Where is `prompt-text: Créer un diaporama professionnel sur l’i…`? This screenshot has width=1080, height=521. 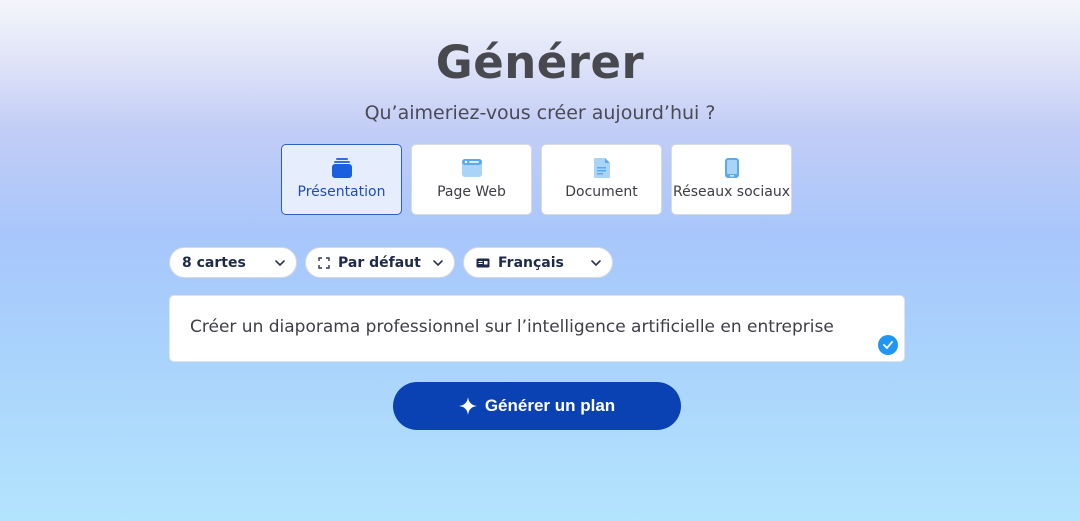 prompt-text: Créer un diaporama professionnel sur l’i… is located at coordinates (512, 327).